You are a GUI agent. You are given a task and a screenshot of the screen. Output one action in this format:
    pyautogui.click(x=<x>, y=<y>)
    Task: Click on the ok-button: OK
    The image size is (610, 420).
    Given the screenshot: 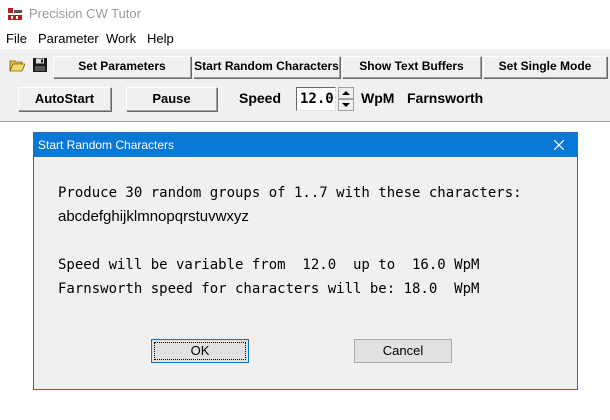 What is the action you would take?
    pyautogui.click(x=200, y=351)
    